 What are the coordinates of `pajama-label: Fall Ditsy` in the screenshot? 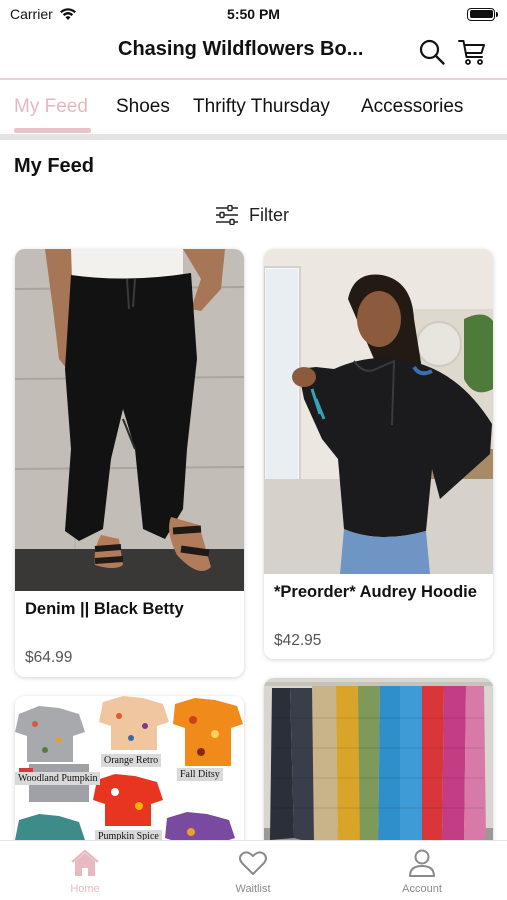 It's located at (200, 774).